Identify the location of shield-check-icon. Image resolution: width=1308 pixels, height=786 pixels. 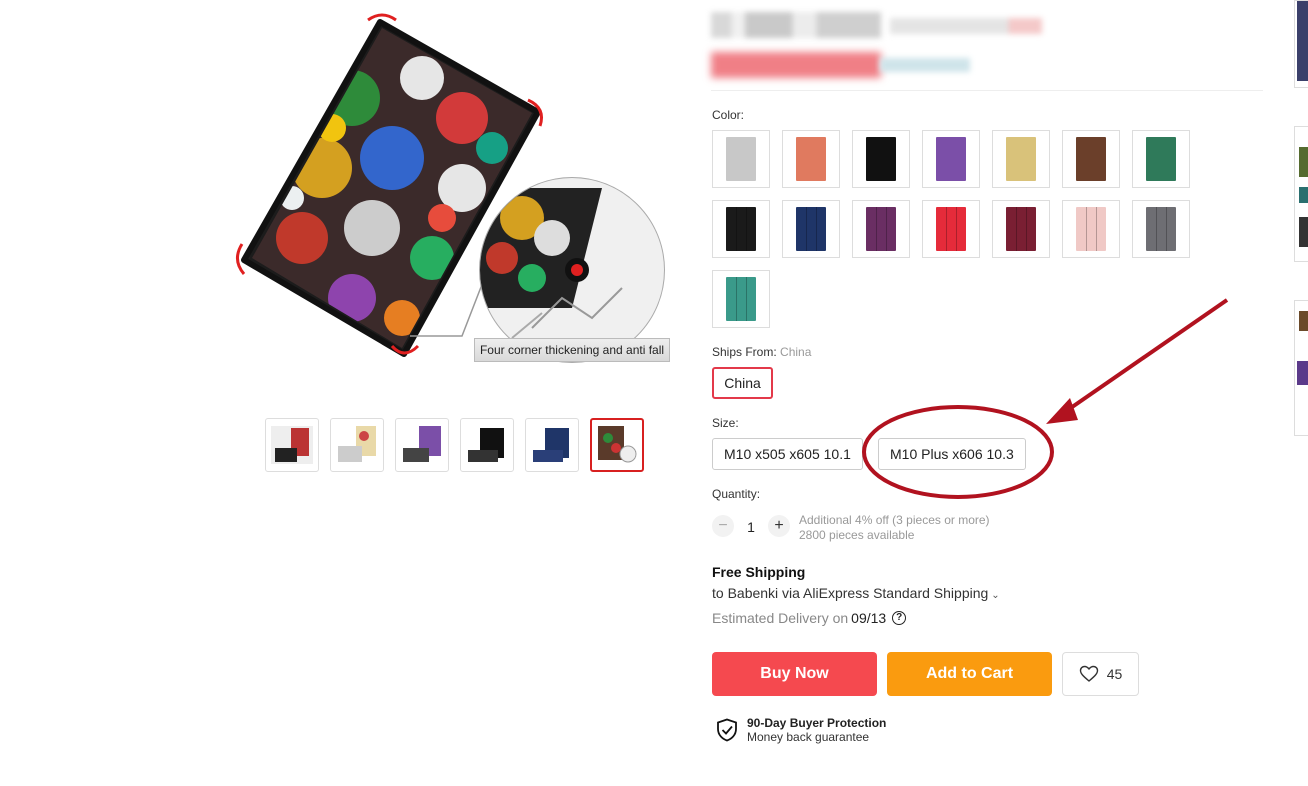
(727, 730).